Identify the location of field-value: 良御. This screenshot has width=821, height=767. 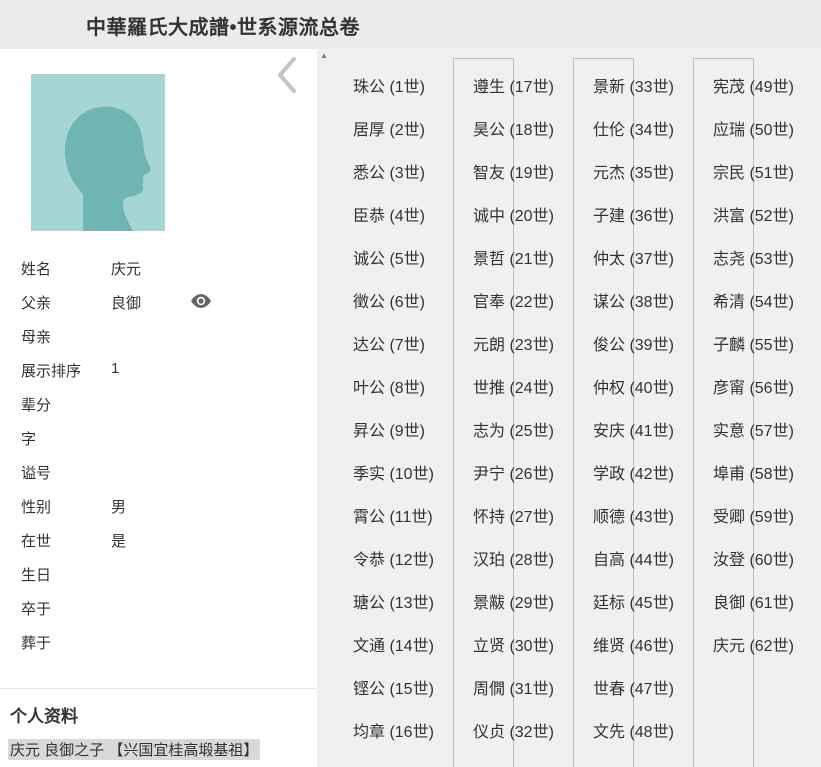
(126, 303).